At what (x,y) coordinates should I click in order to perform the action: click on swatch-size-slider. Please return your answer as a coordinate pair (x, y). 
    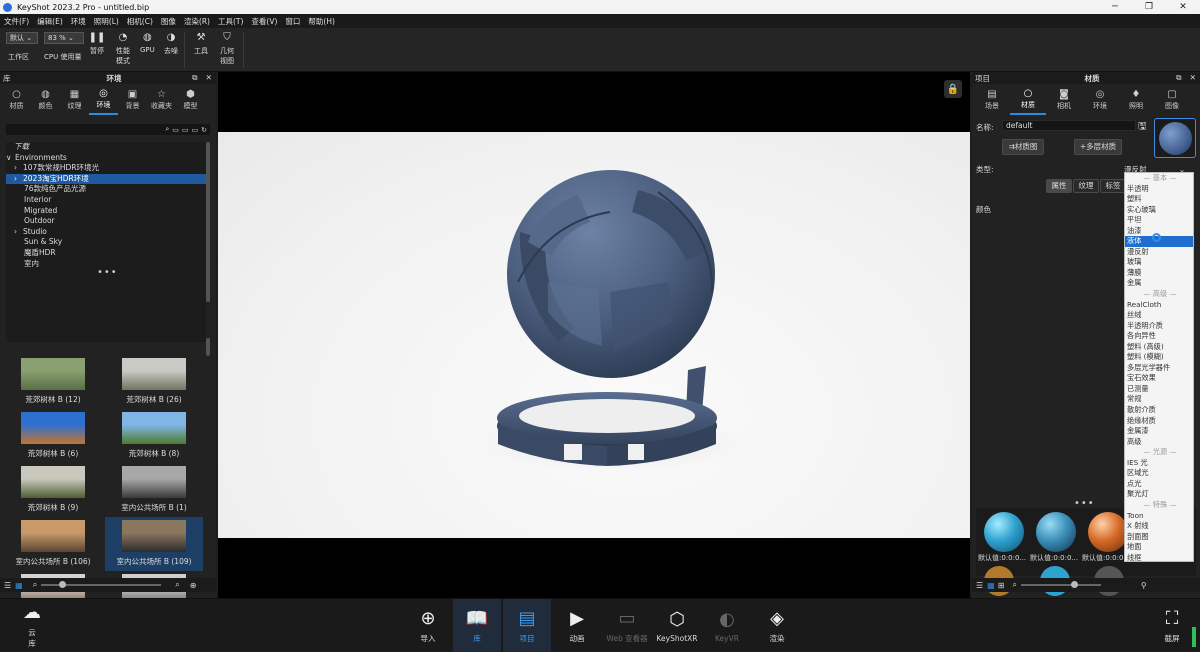
    Looking at the image, I should click on (1060, 584).